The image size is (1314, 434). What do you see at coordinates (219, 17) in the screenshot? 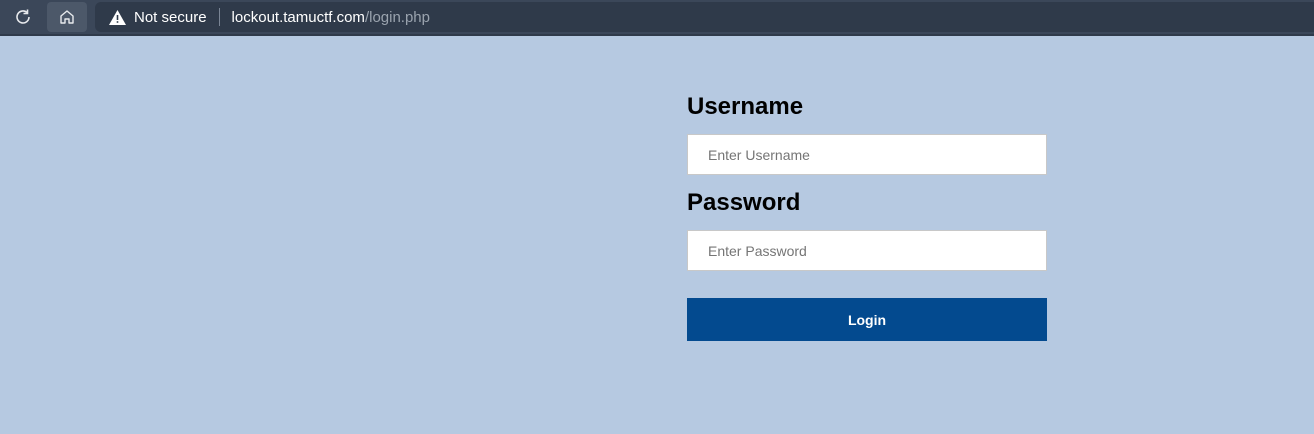
I see `divider` at bounding box center [219, 17].